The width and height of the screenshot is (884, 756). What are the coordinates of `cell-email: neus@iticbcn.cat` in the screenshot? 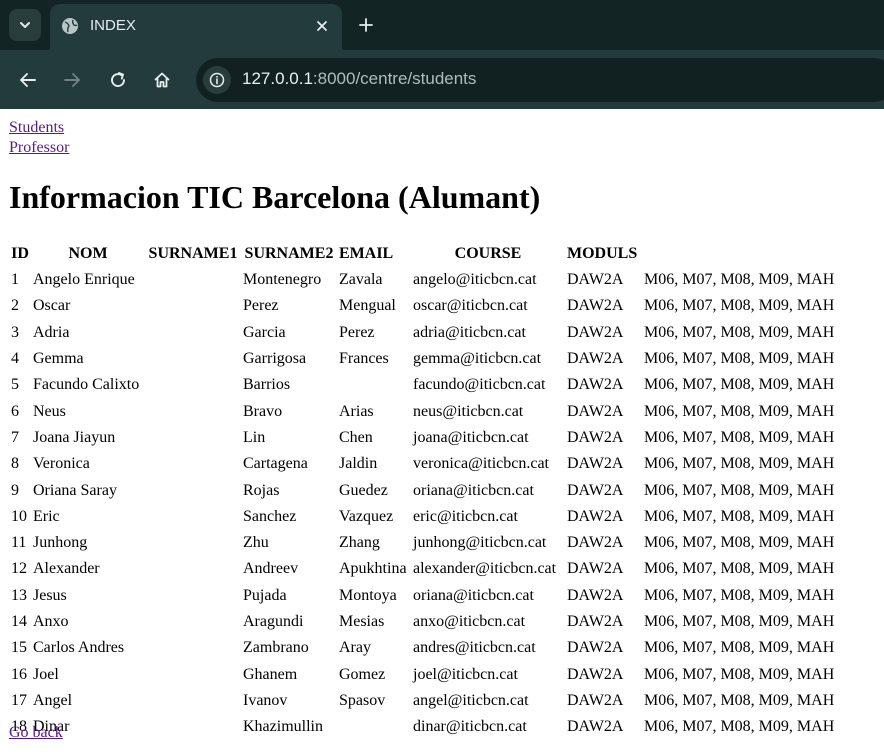 It's located at (468, 411).